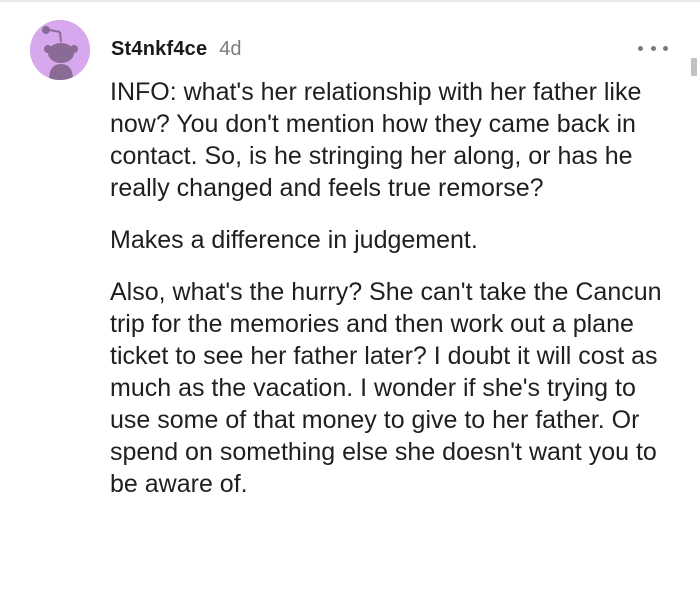 The width and height of the screenshot is (700, 589). I want to click on comment-paragraph: Makes a difference in judgement., so click(294, 240).